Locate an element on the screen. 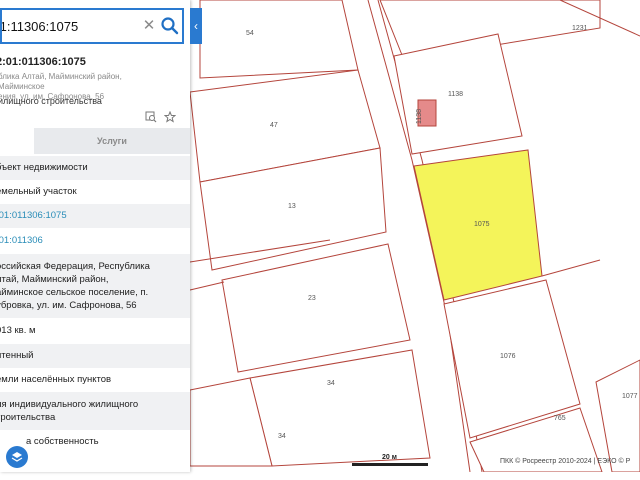 This screenshot has width=640, height=480. address-line: айминское сельское поселение, п. is located at coordinates (74, 292).